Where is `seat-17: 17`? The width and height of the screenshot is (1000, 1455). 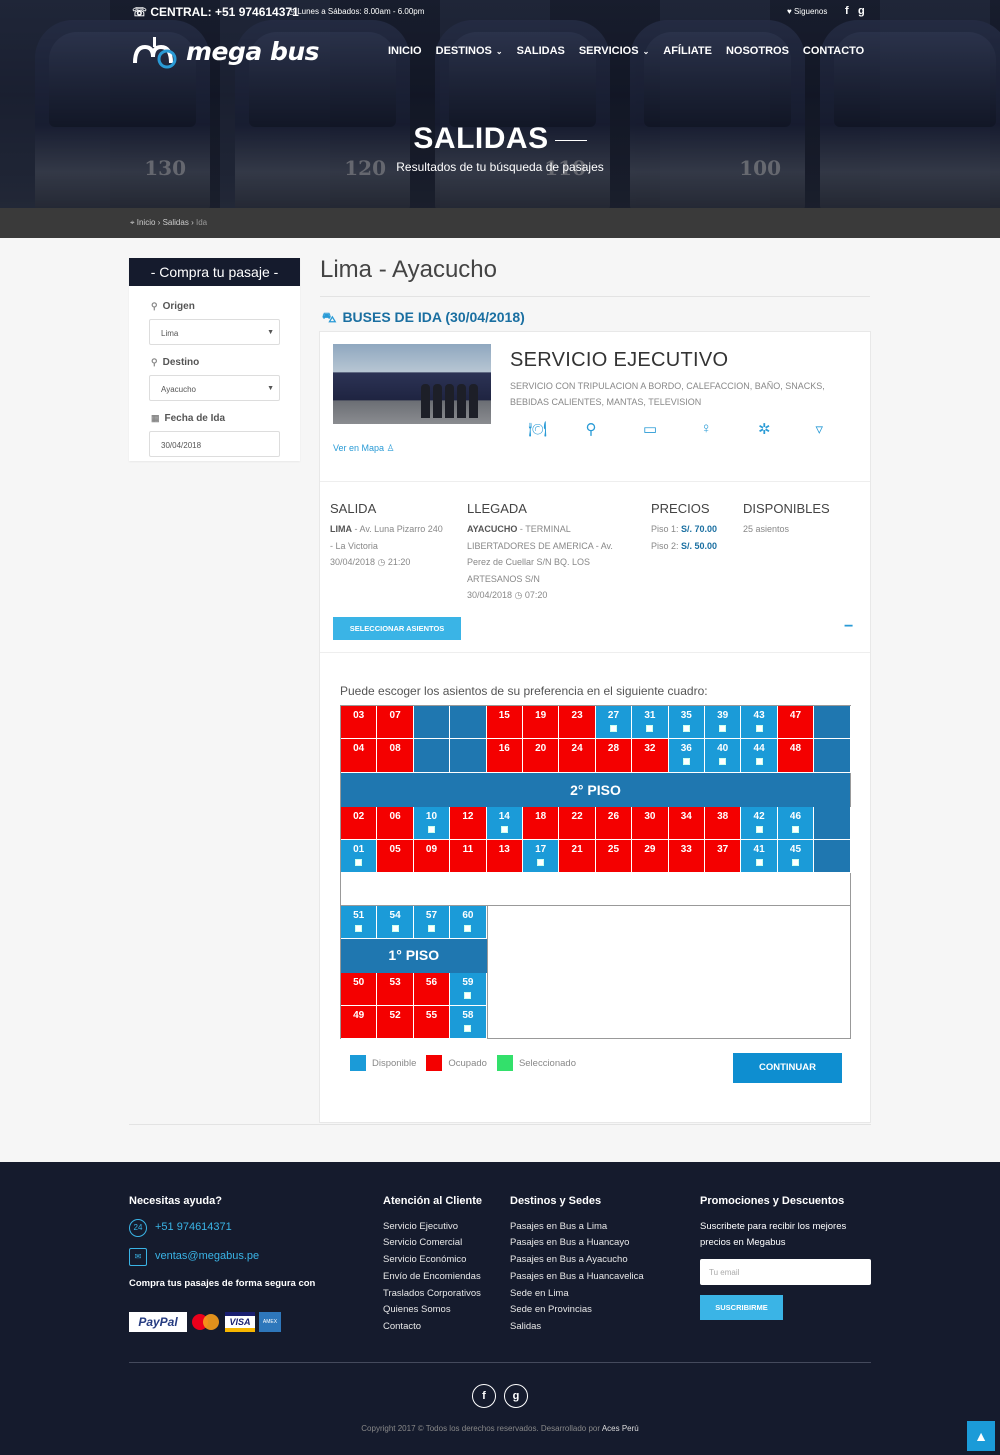 seat-17: 17 is located at coordinates (541, 856).